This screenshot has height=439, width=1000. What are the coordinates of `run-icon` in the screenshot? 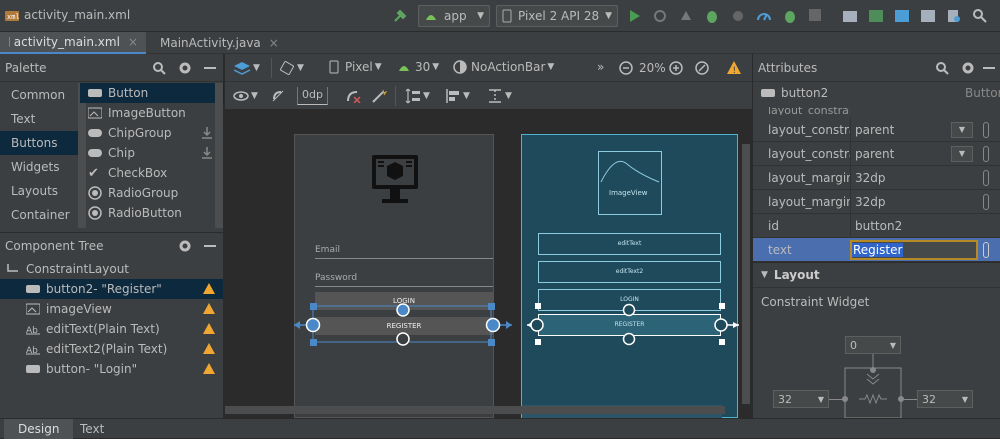 It's located at (635, 16).